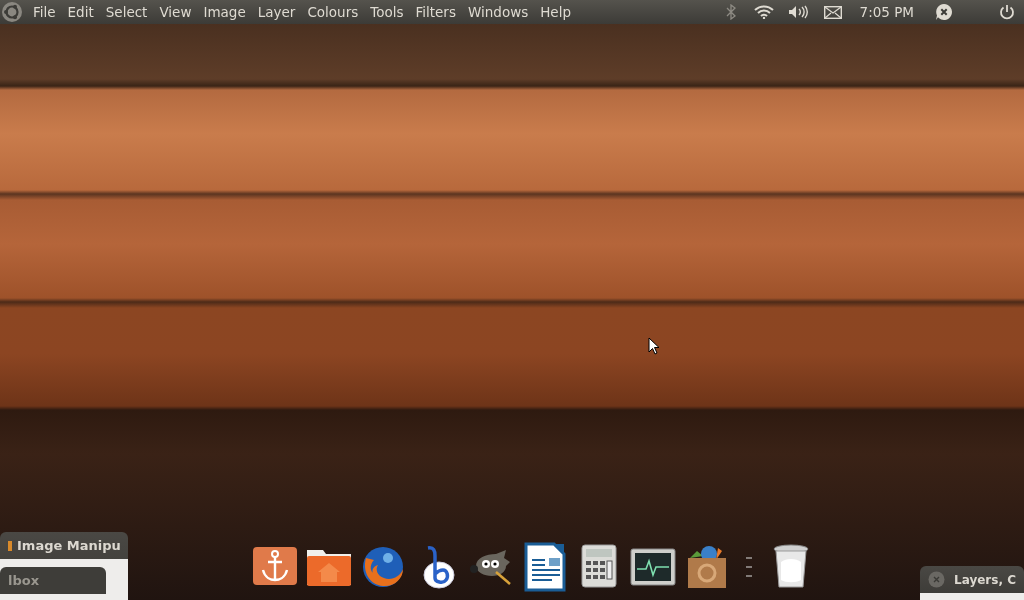 The height and width of the screenshot is (600, 1024). What do you see at coordinates (832, 12) in the screenshot?
I see `mail-icon` at bounding box center [832, 12].